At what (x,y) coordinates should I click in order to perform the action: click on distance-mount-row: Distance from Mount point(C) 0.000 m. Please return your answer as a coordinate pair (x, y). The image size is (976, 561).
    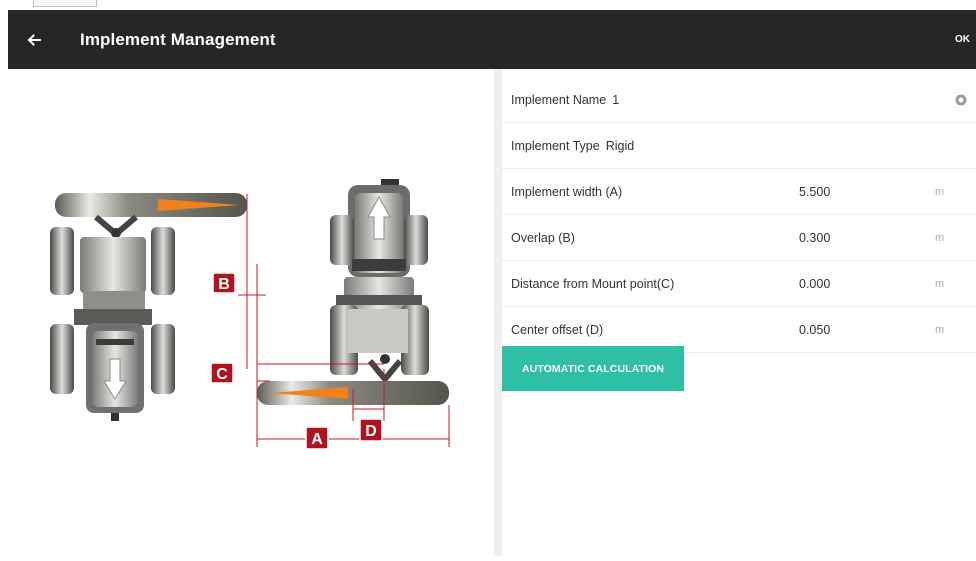
    Looking at the image, I should click on (739, 284).